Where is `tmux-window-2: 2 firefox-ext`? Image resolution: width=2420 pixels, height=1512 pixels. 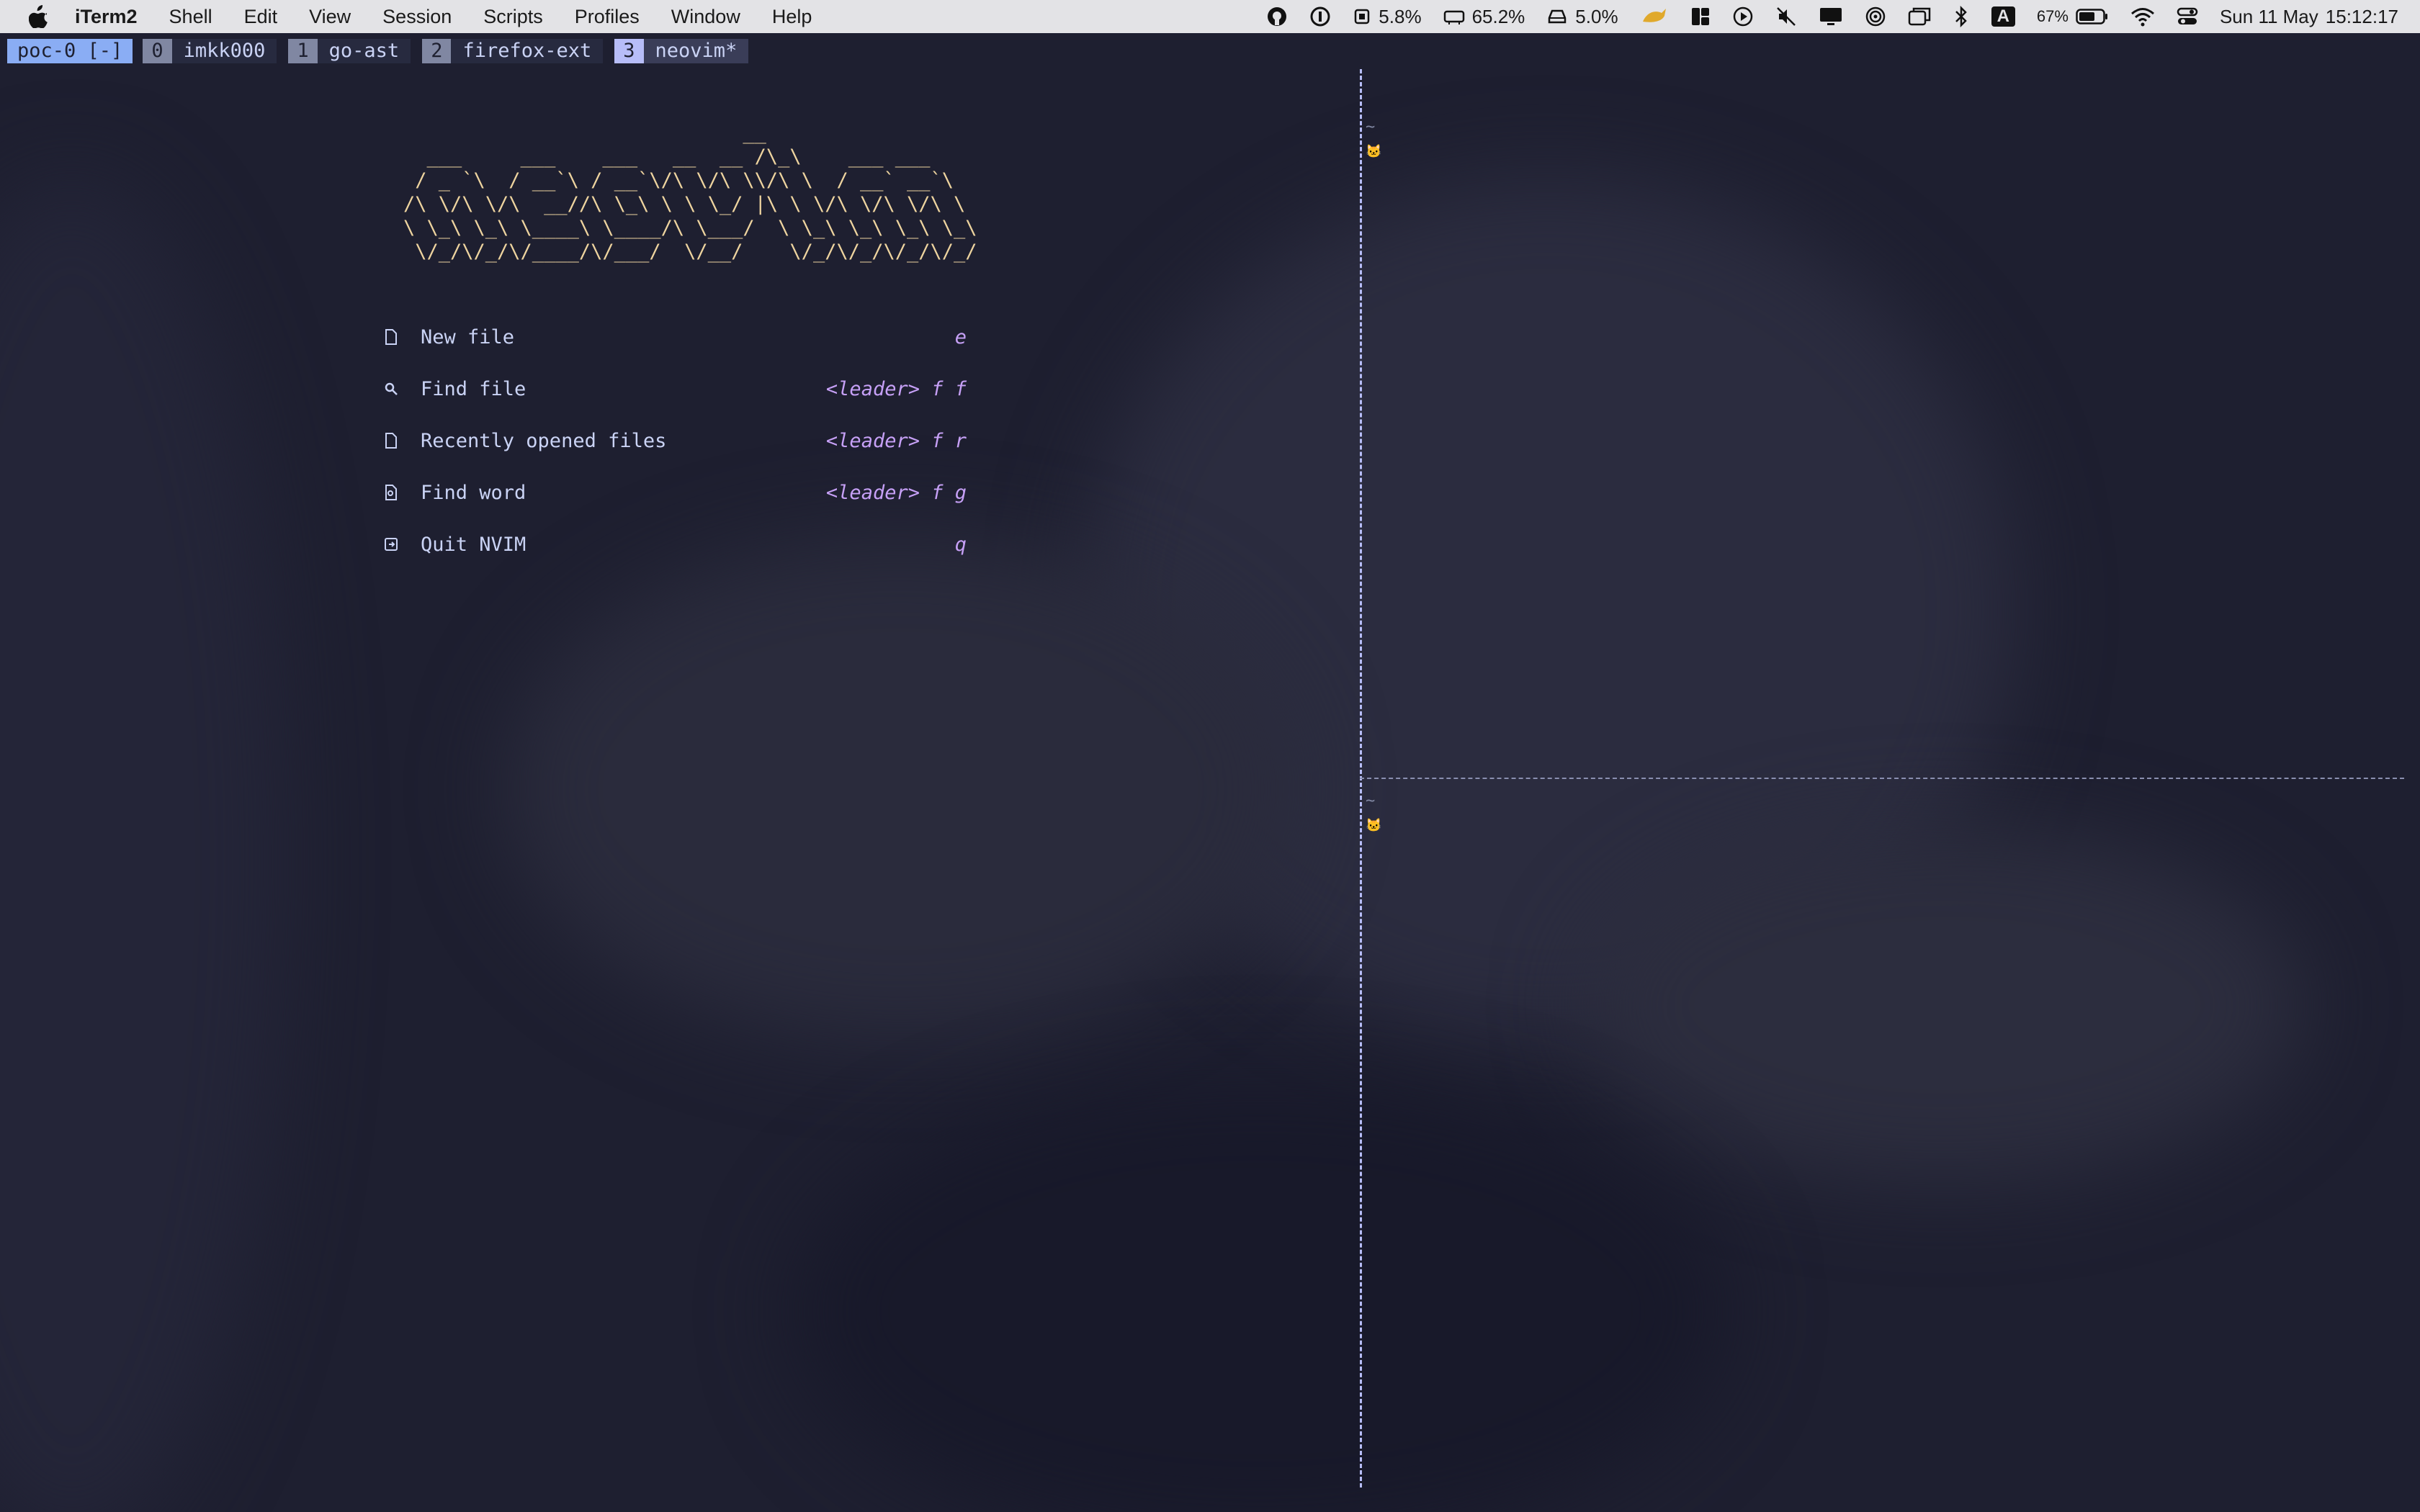 tmux-window-2: 2 firefox-ext is located at coordinates (513, 51).